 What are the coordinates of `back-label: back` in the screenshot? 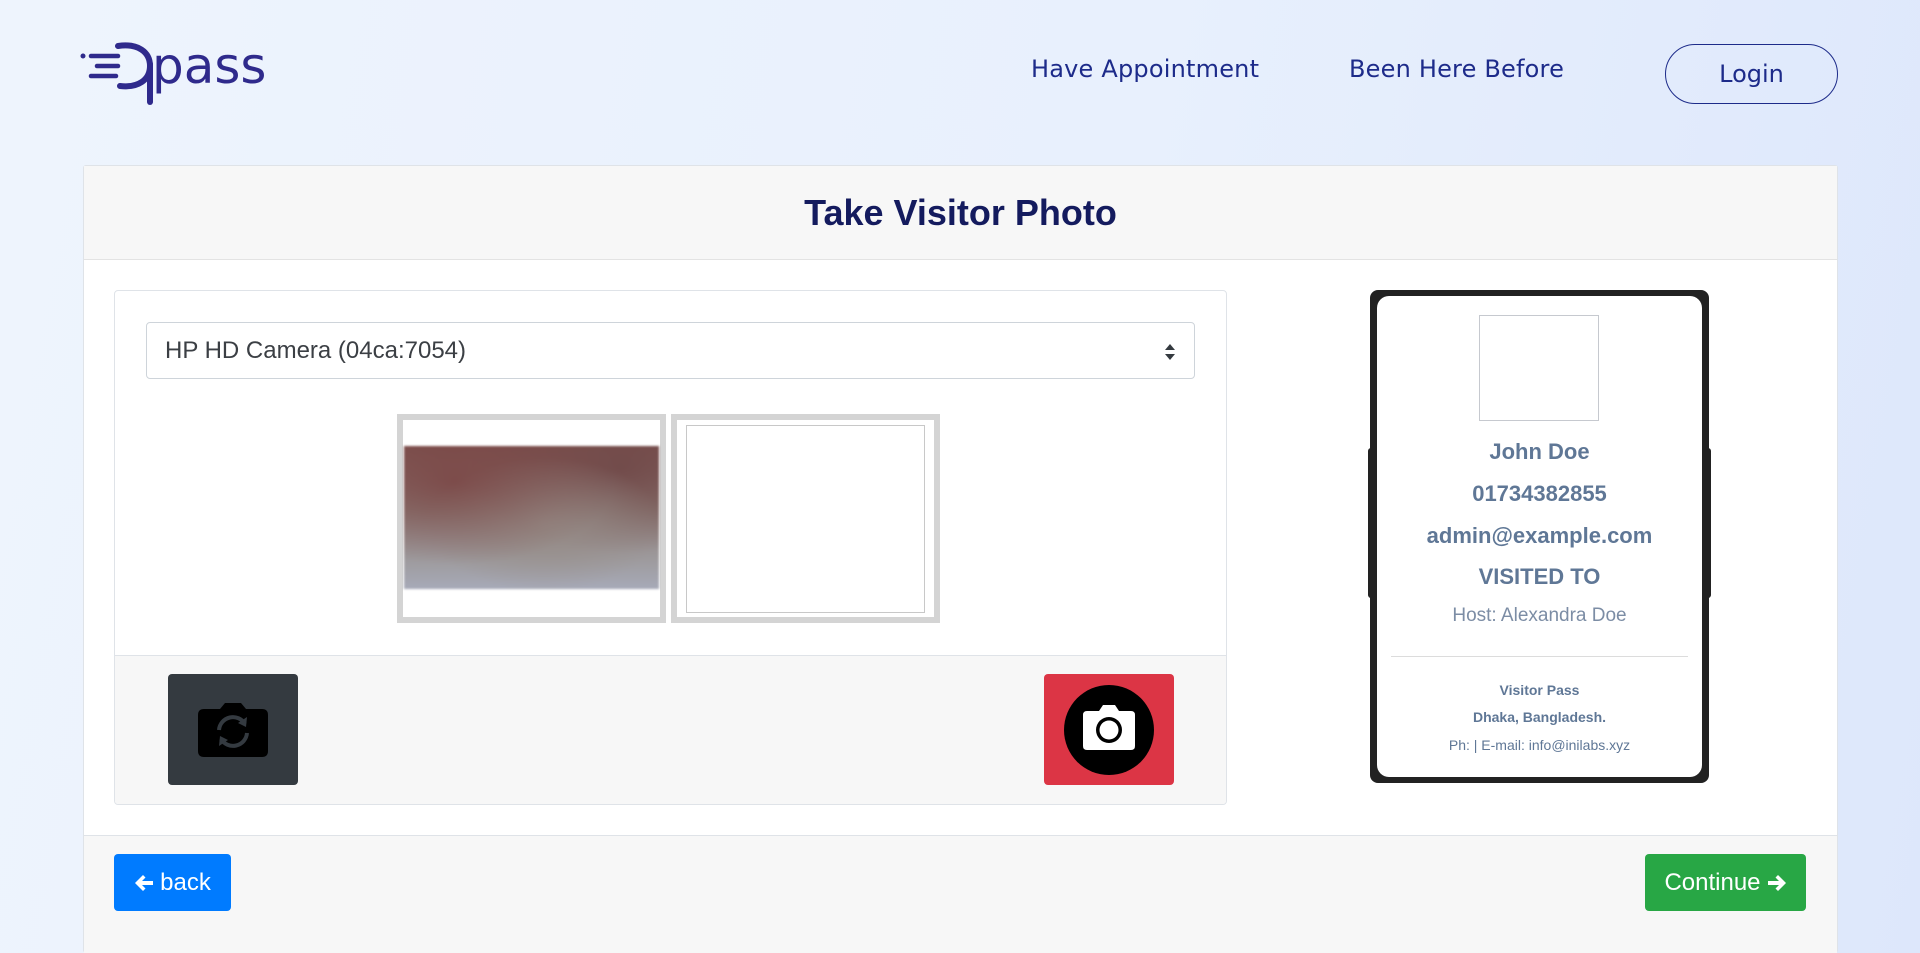 It's located at (185, 882).